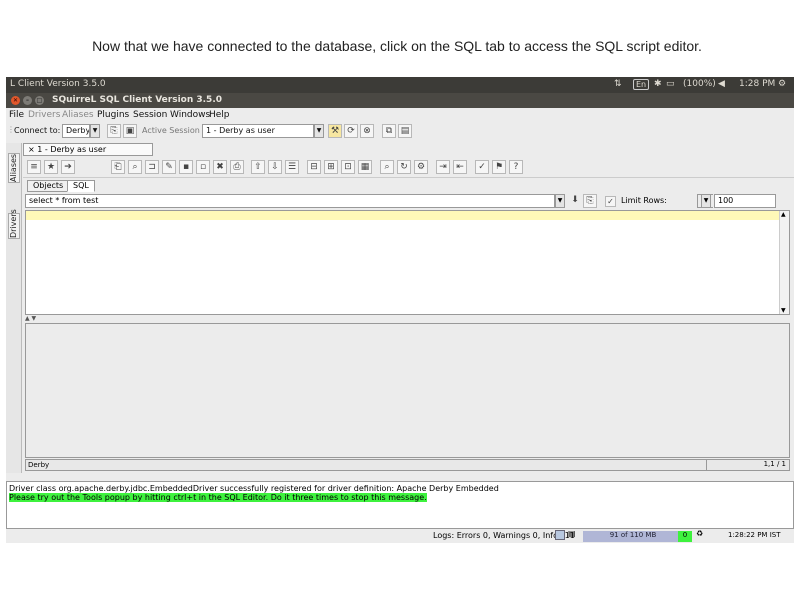  Describe the element at coordinates (699, 84) in the screenshot. I see `battery-status: (100%)` at that location.